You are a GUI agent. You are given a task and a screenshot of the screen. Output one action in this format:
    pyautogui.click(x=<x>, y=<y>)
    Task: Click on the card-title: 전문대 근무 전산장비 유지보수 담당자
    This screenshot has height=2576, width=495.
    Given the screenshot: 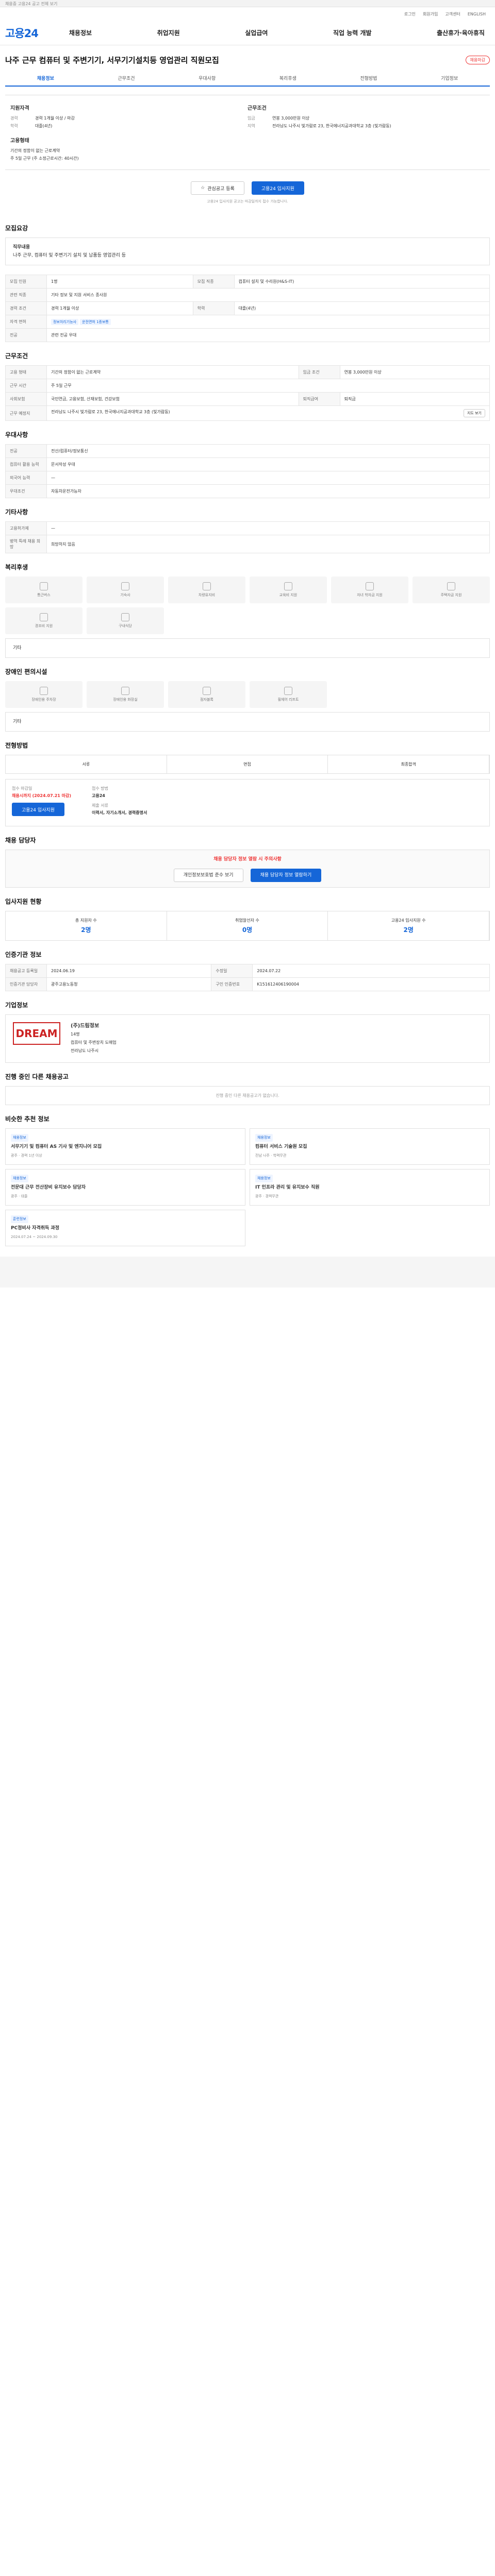 What is the action you would take?
    pyautogui.click(x=48, y=1187)
    